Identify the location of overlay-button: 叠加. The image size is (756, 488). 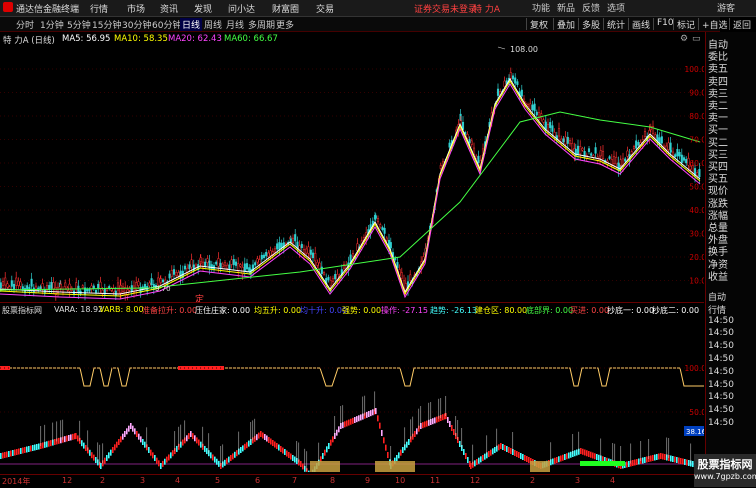
(565, 24).